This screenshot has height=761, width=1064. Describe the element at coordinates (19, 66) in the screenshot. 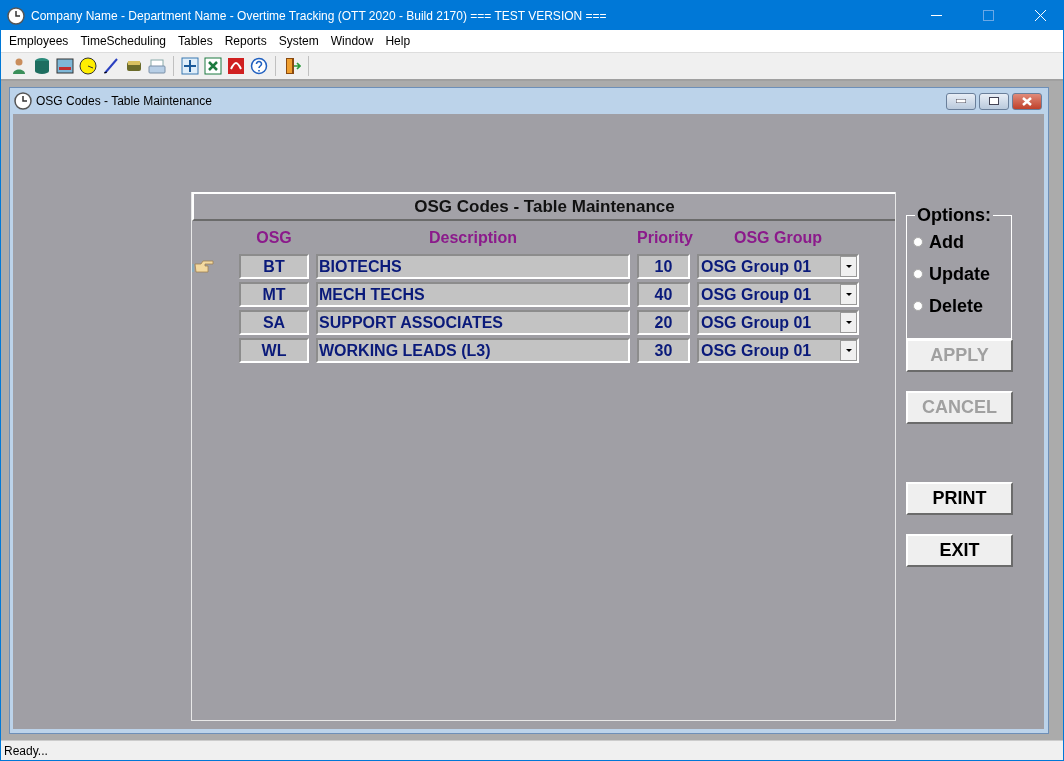

I see `person-icon` at that location.